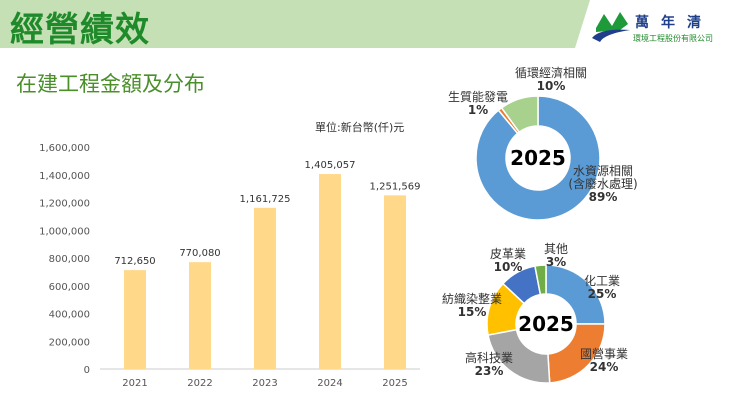 This screenshot has height=400, width=740. I want to click on slice-percent: 24%, so click(604, 367).